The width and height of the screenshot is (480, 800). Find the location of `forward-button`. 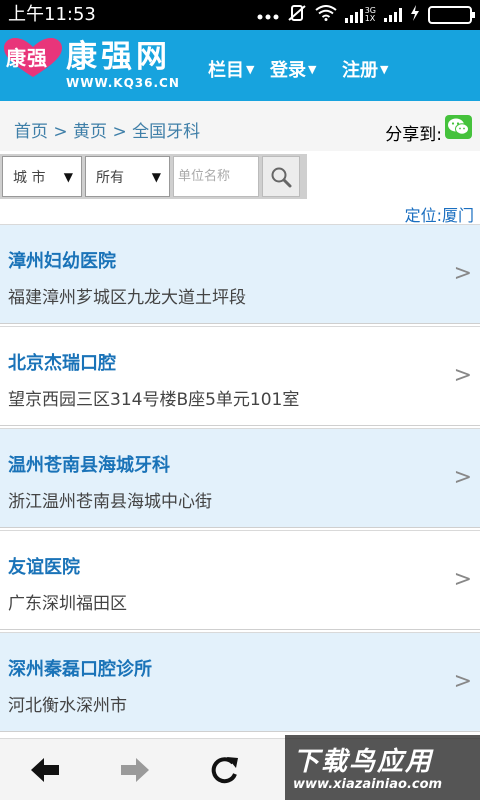

forward-button is located at coordinates (135, 770).